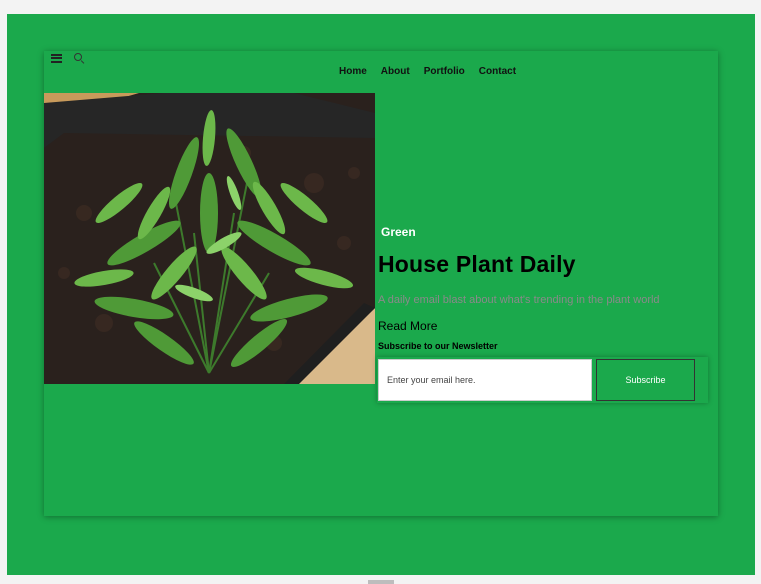 The image size is (761, 584). Describe the element at coordinates (381, 582) in the screenshot. I see `scrollbar-handle` at that location.